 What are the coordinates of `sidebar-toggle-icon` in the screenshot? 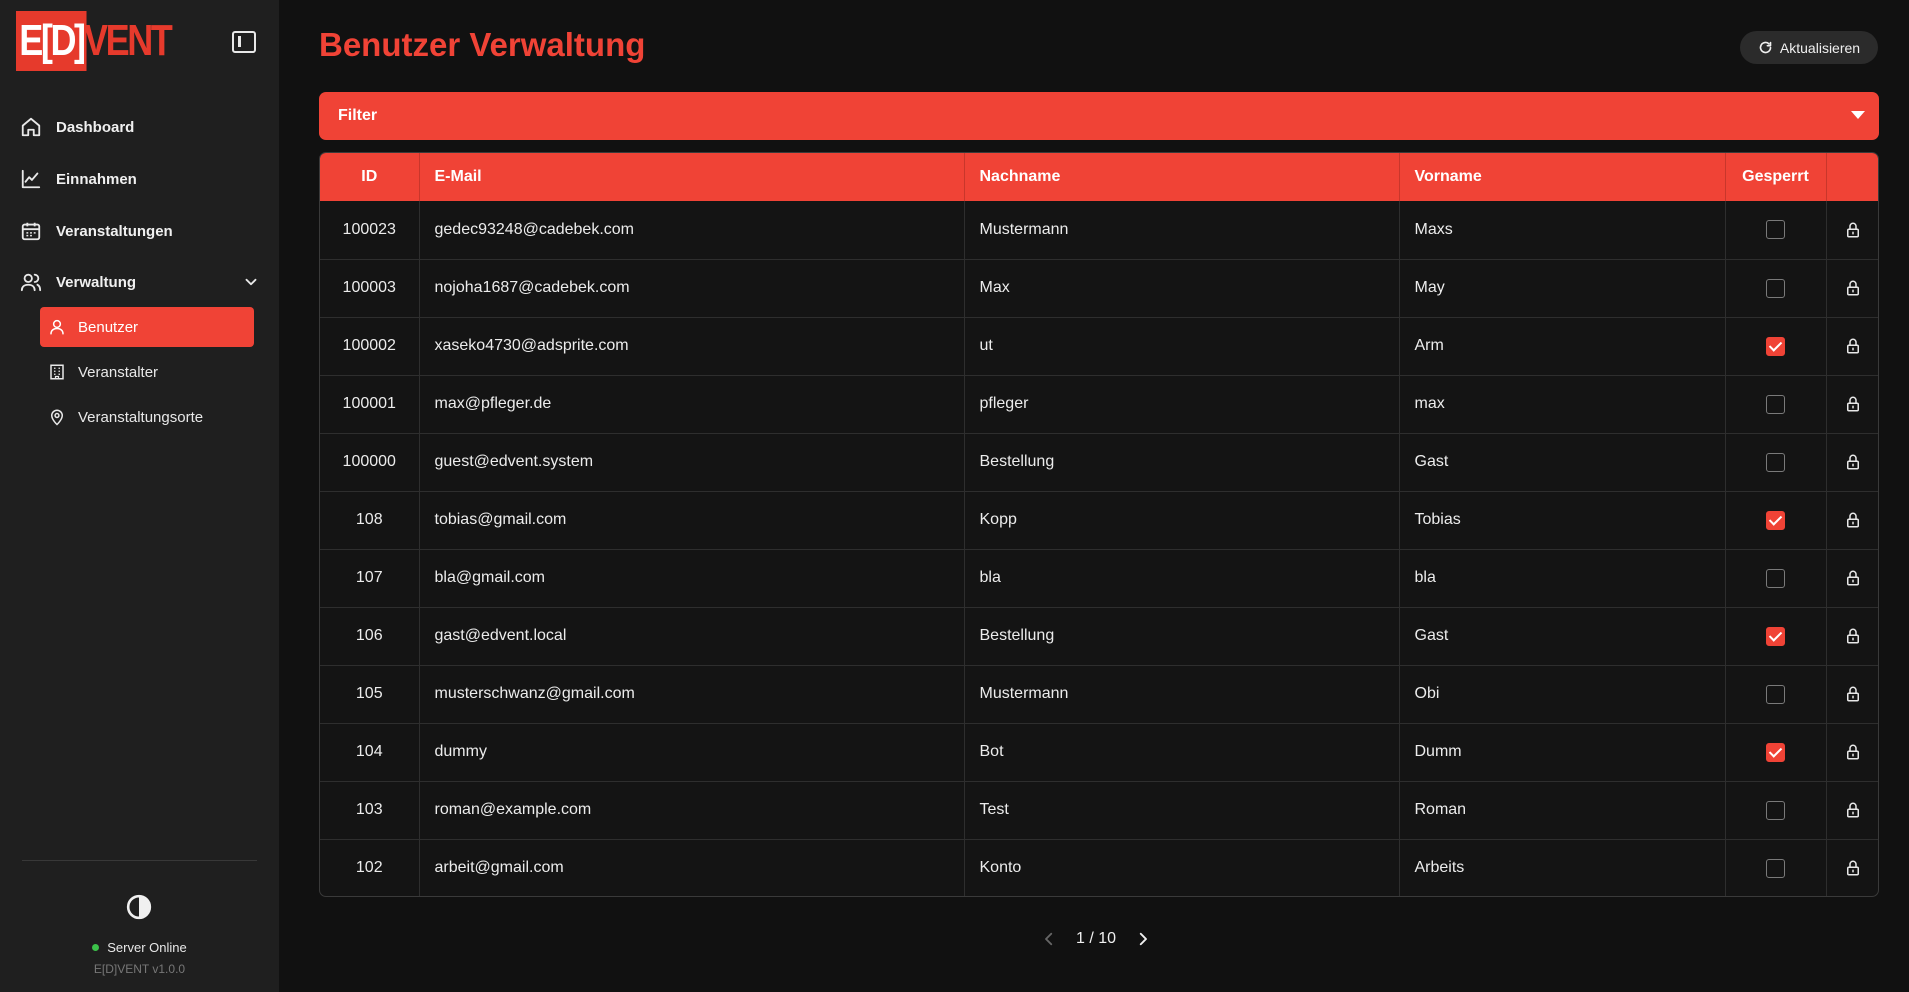 It's located at (244, 42).